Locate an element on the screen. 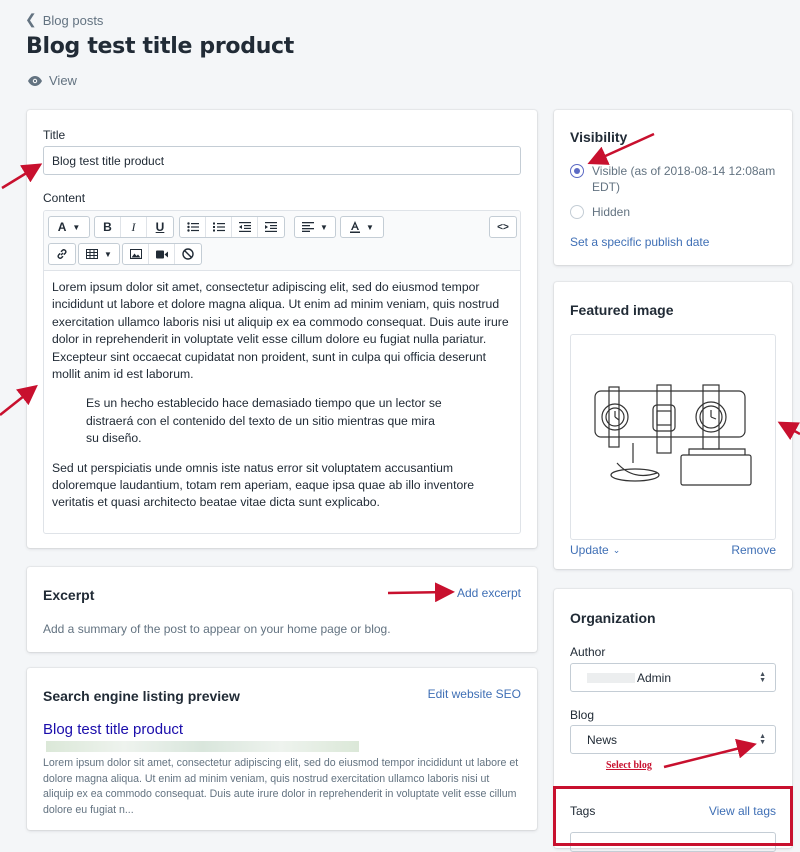 The width and height of the screenshot is (800, 852). bulleted-list-button is located at coordinates (193, 227).